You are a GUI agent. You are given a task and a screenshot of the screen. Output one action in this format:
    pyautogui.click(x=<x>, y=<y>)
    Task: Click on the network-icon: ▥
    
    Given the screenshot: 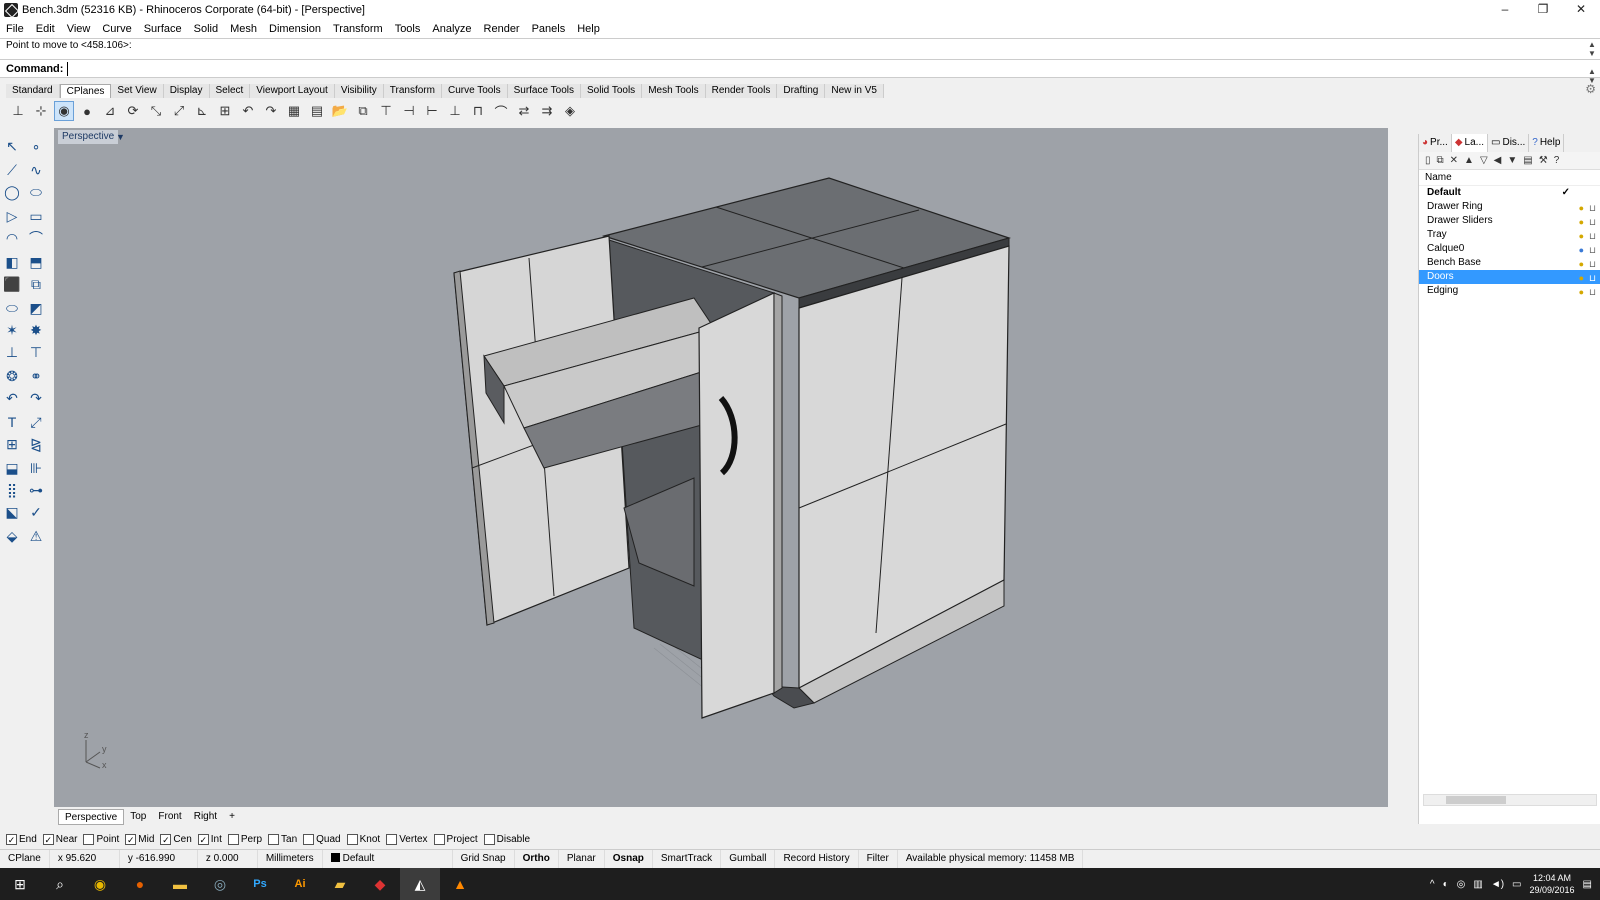 What is the action you would take?
    pyautogui.click(x=1477, y=884)
    